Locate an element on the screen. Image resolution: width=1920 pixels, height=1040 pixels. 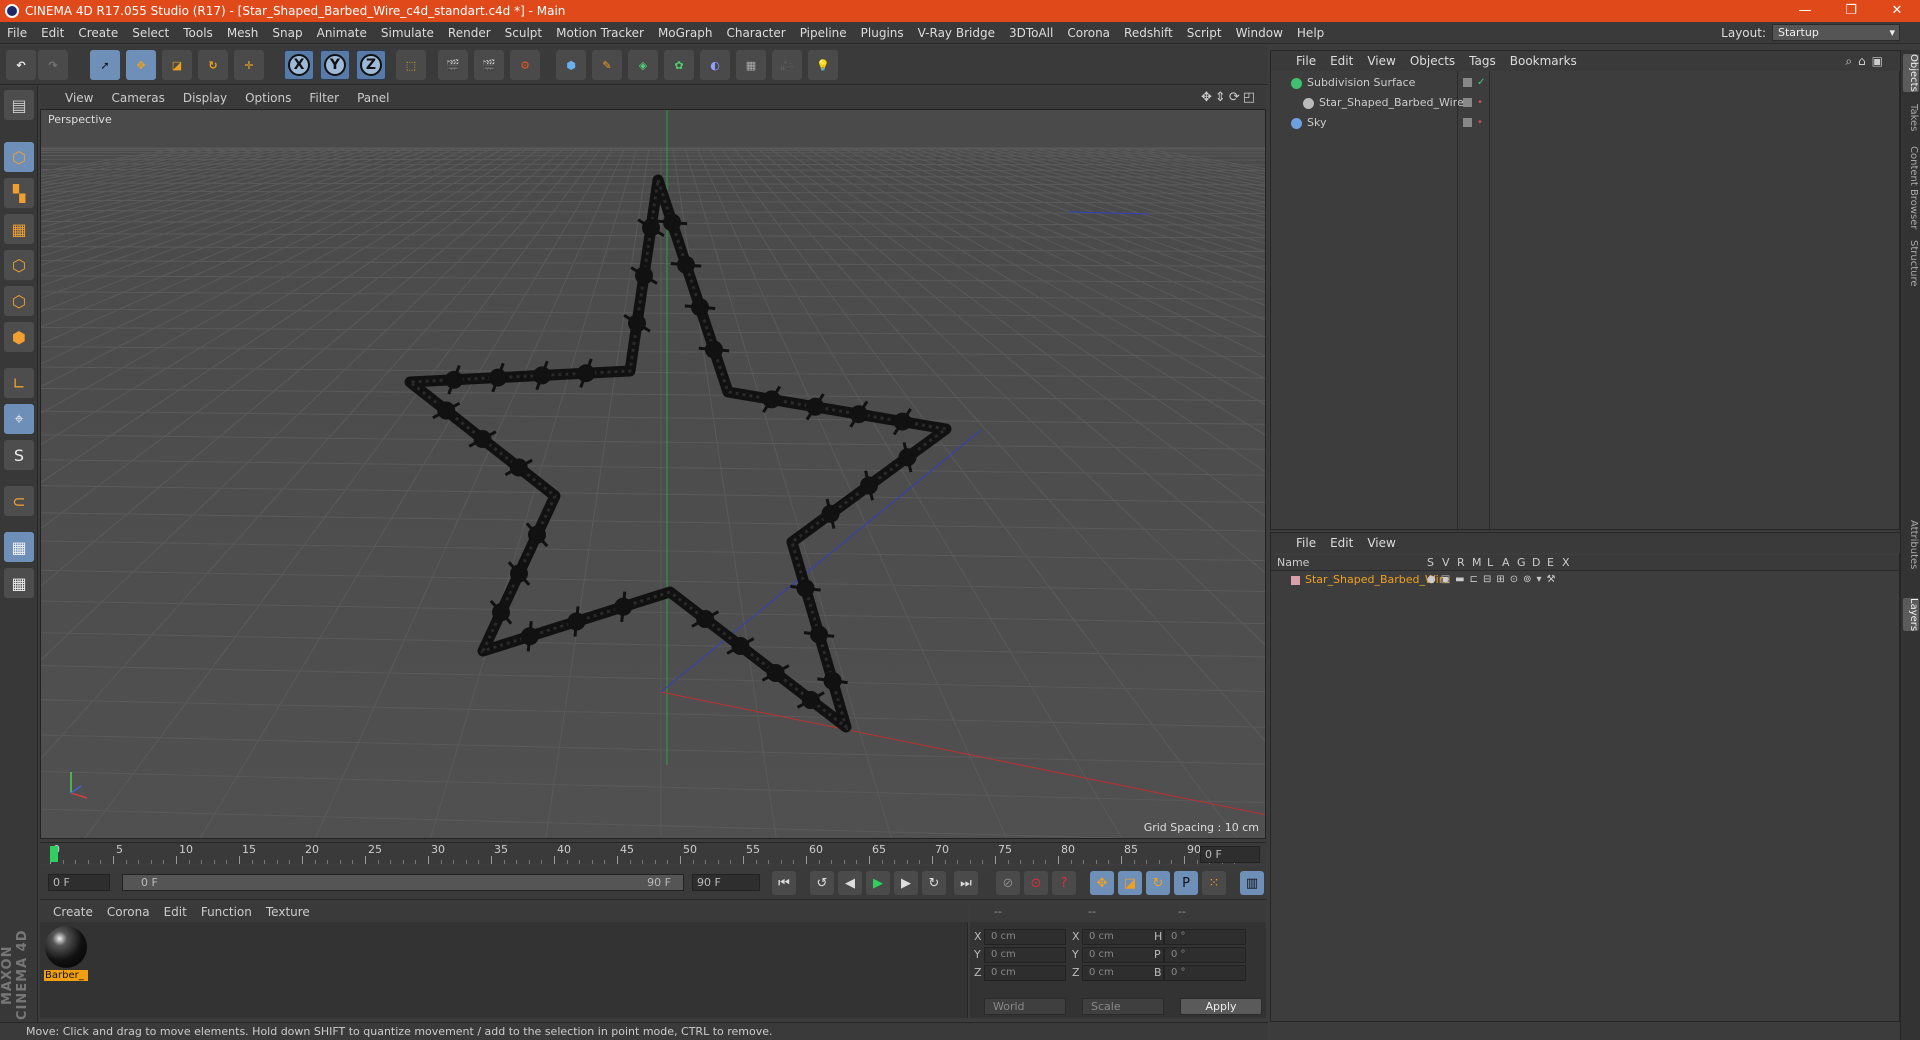
menu-v-ray-bridge: V-Ray Bridge is located at coordinates (956, 33).